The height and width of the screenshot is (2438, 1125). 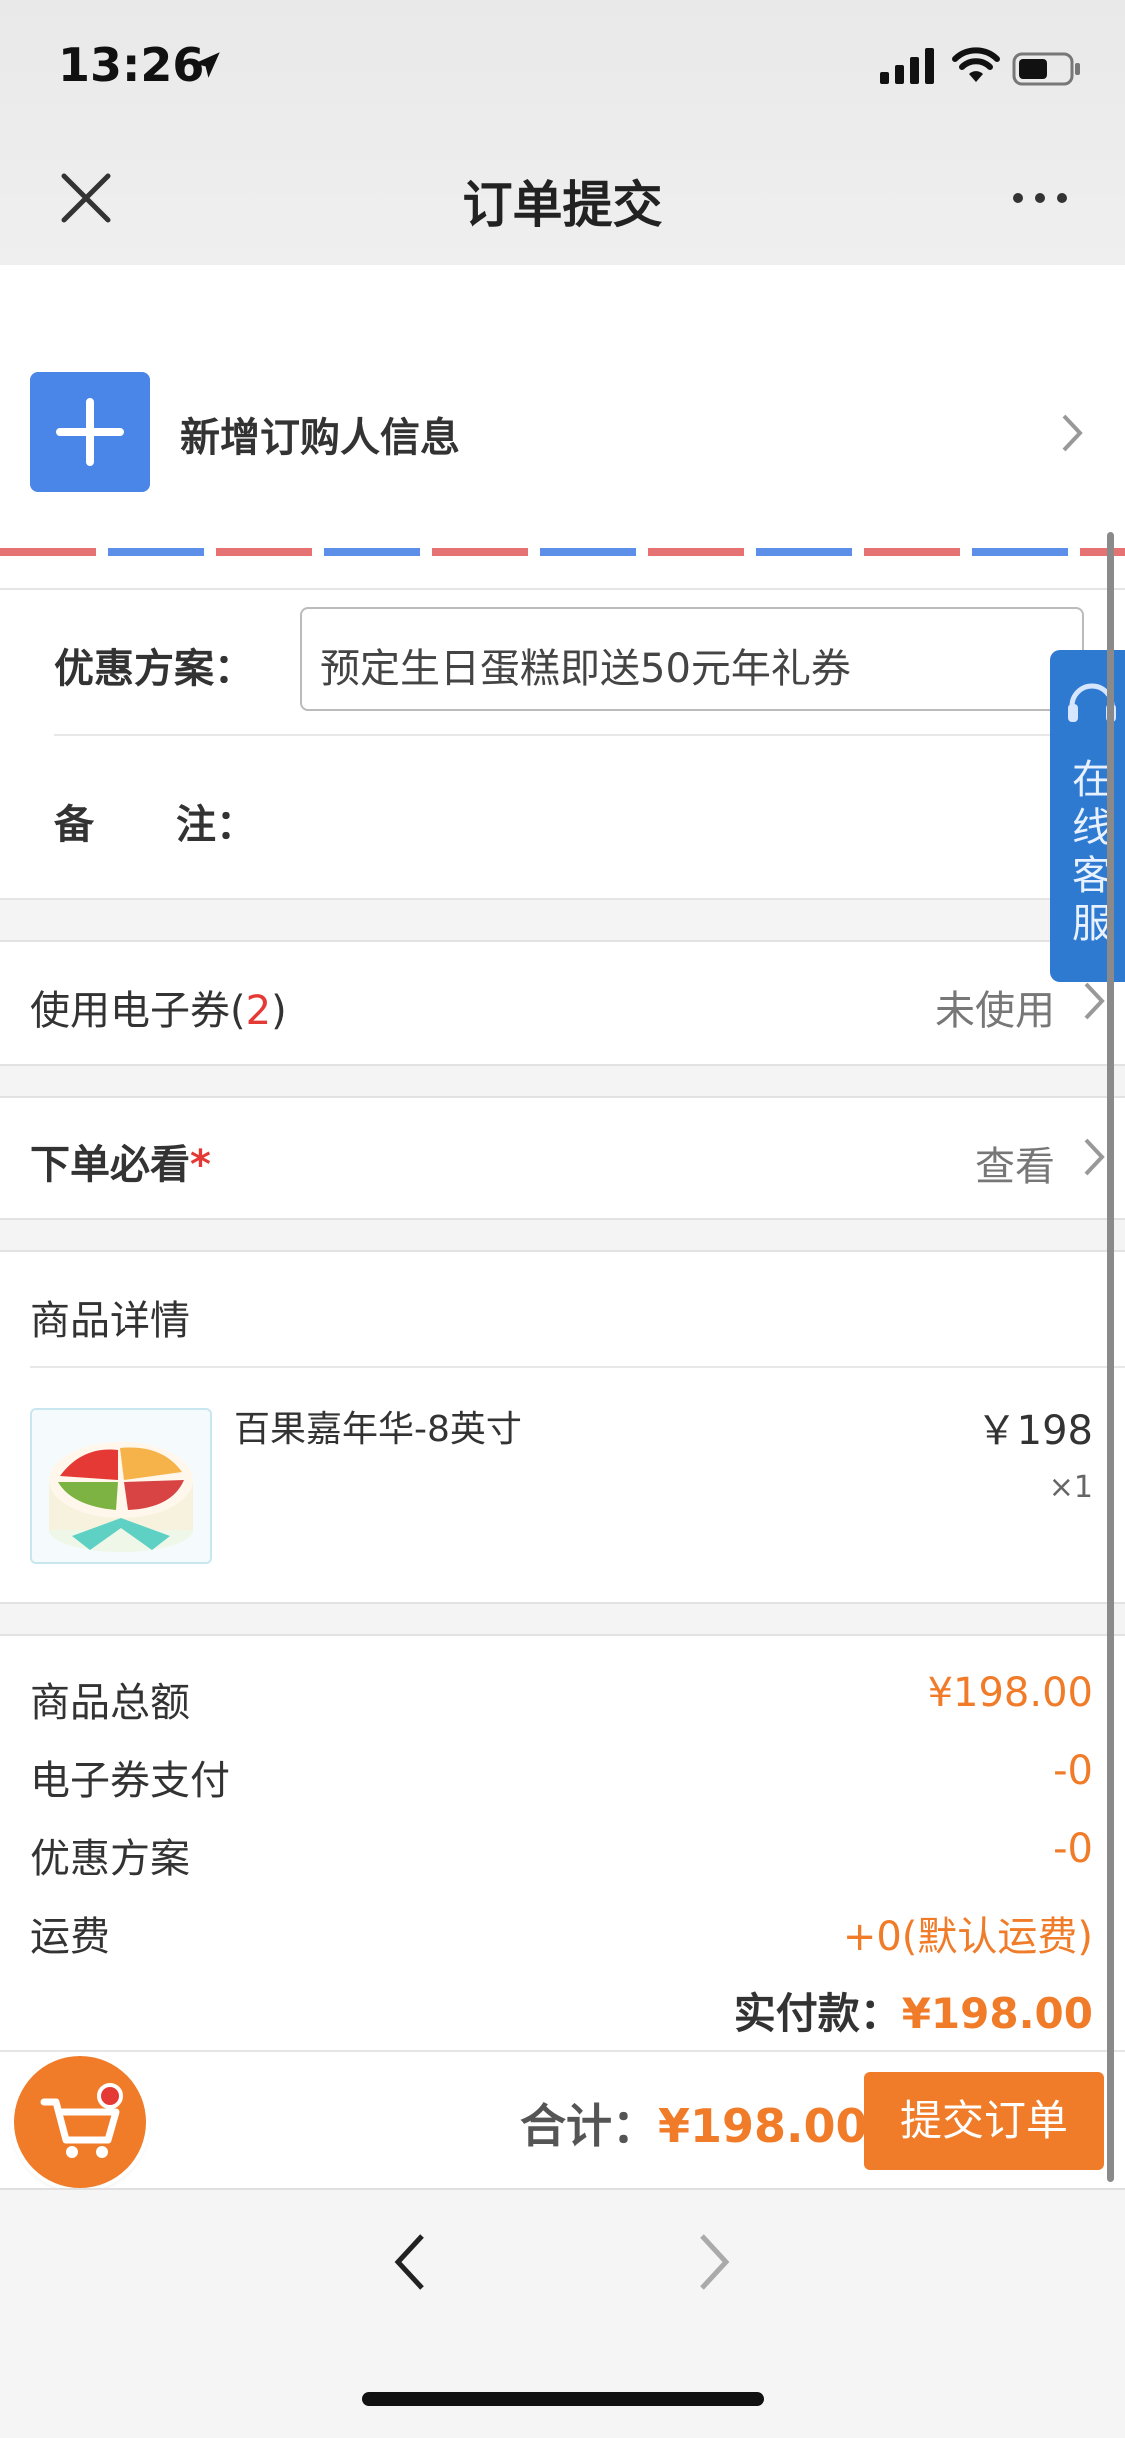 I want to click on envelope-stripe-divider, so click(x=562, y=552).